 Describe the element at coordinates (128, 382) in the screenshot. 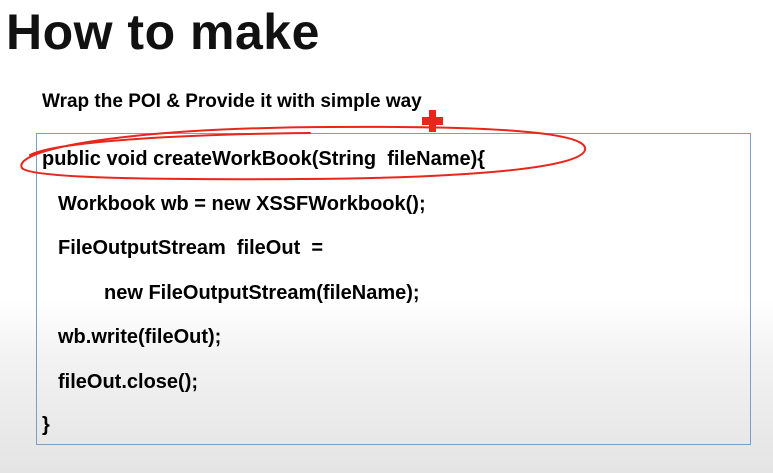

I see `code-line-close: fileOut.close();` at that location.